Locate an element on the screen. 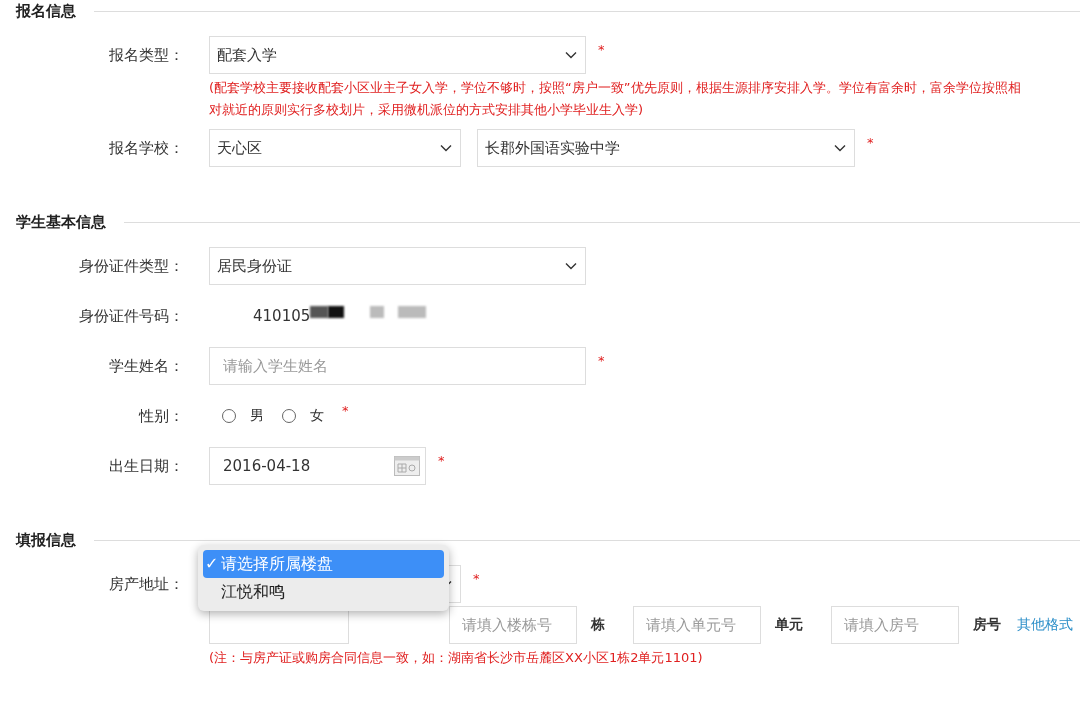  field-label: 学生姓名： is located at coordinates (146, 366).